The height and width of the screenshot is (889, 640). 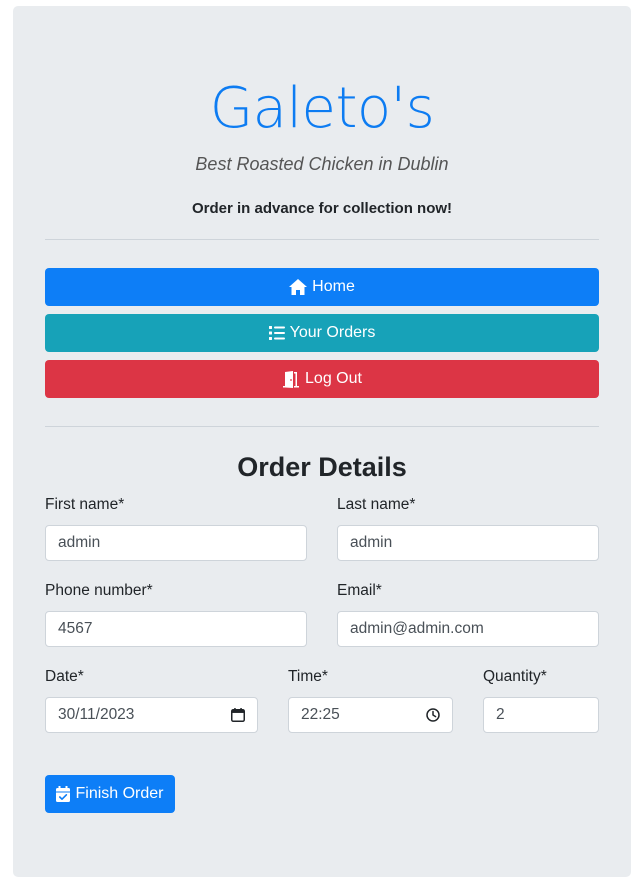 I want to click on quantity-value: 2, so click(x=500, y=714).